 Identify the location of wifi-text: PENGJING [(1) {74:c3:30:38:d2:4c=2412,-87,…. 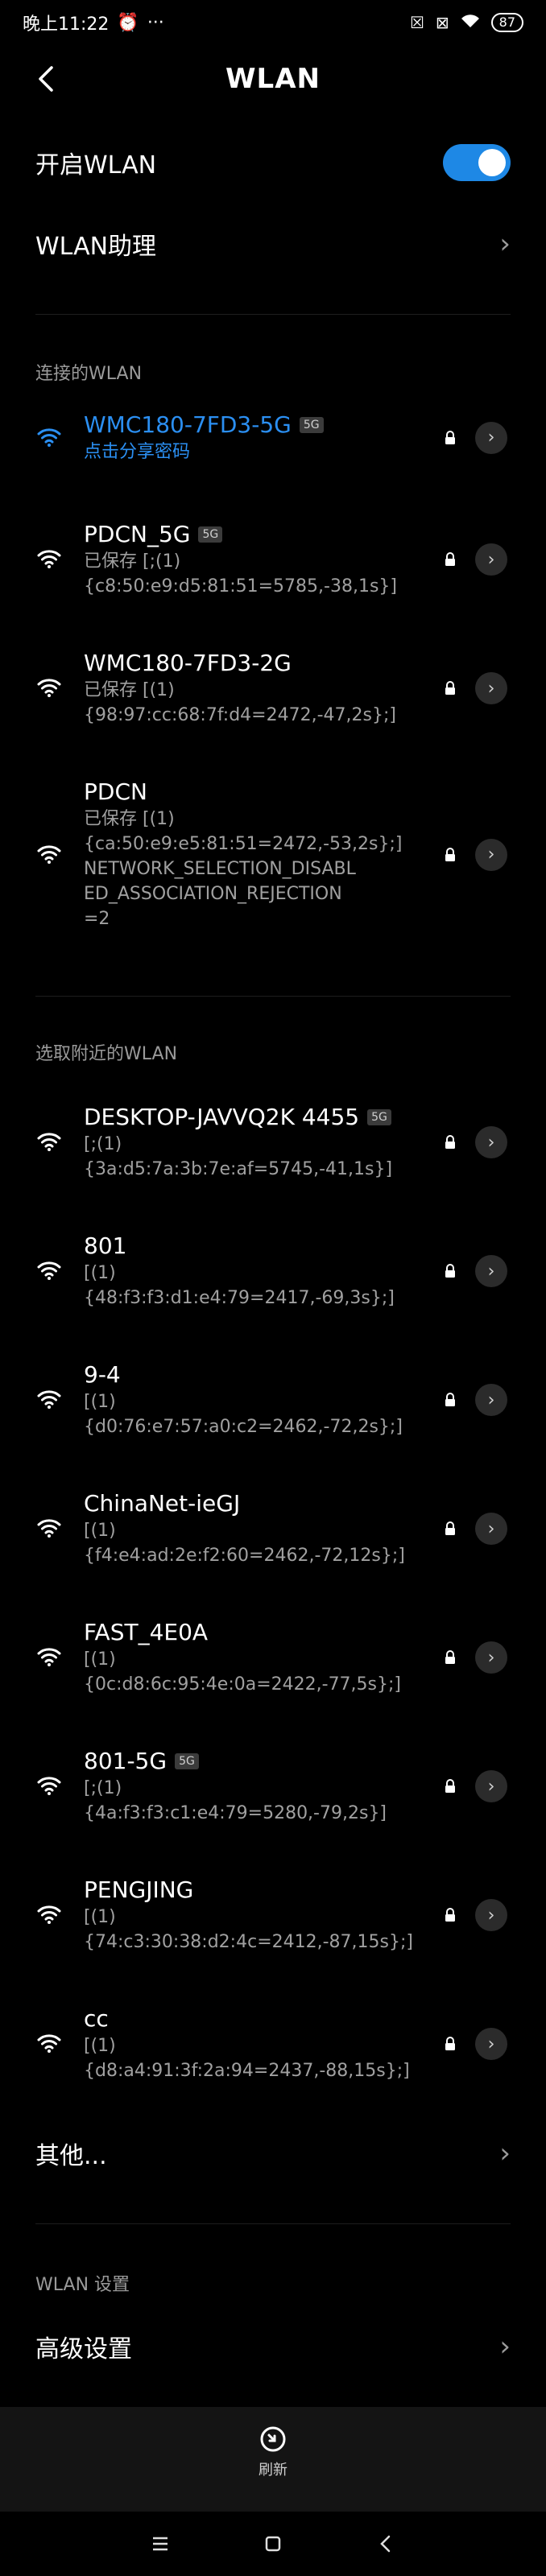
(257, 1915).